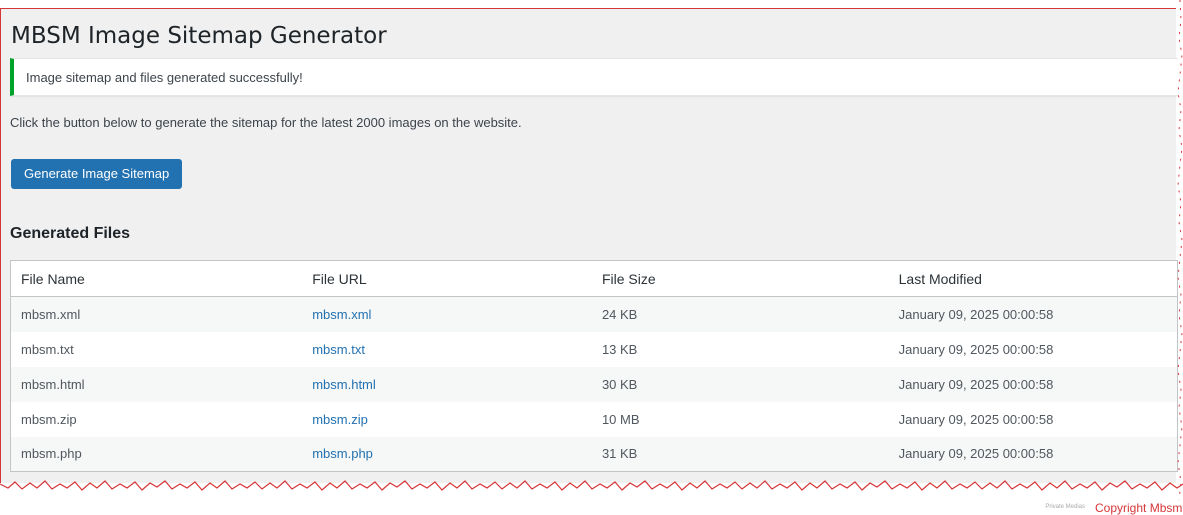 This screenshot has width=1183, height=515. Describe the element at coordinates (740, 314) in the screenshot. I see `file-size-cell: 24 KB` at that location.